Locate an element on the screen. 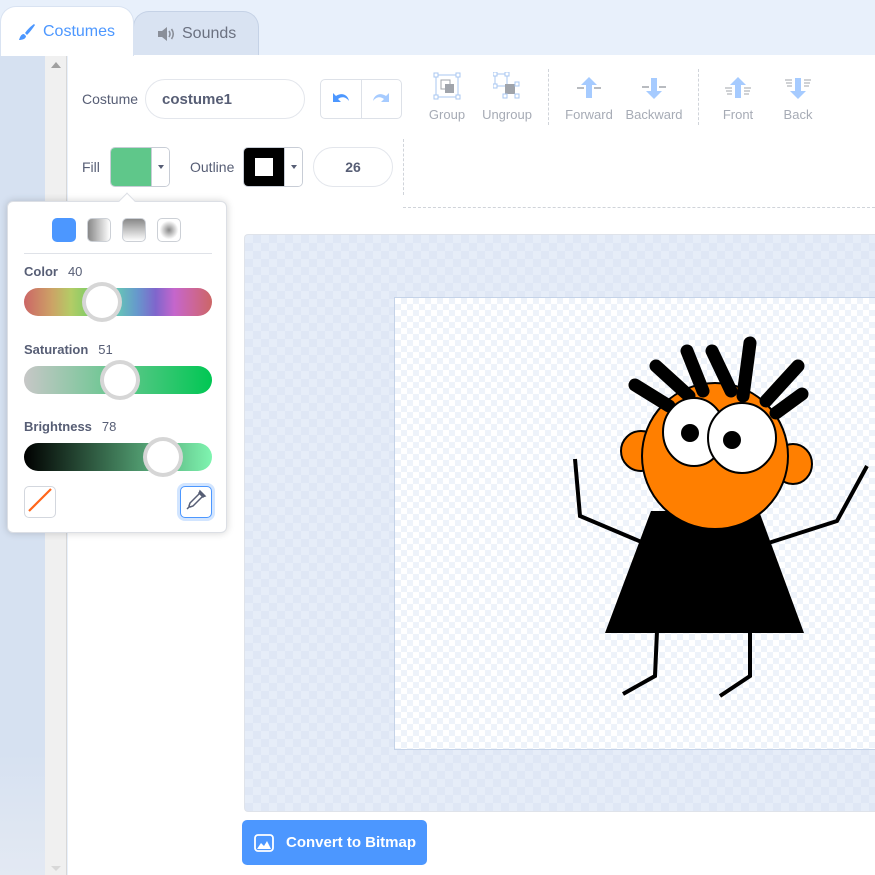  front-icon is located at coordinates (738, 89).